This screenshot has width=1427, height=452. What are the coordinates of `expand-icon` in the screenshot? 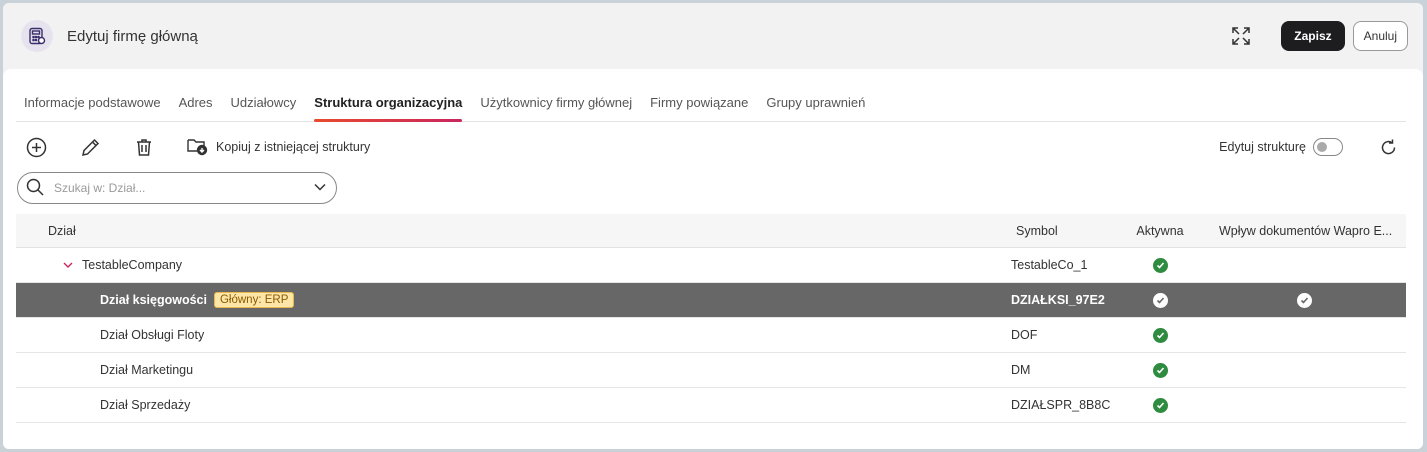 It's located at (1241, 36).